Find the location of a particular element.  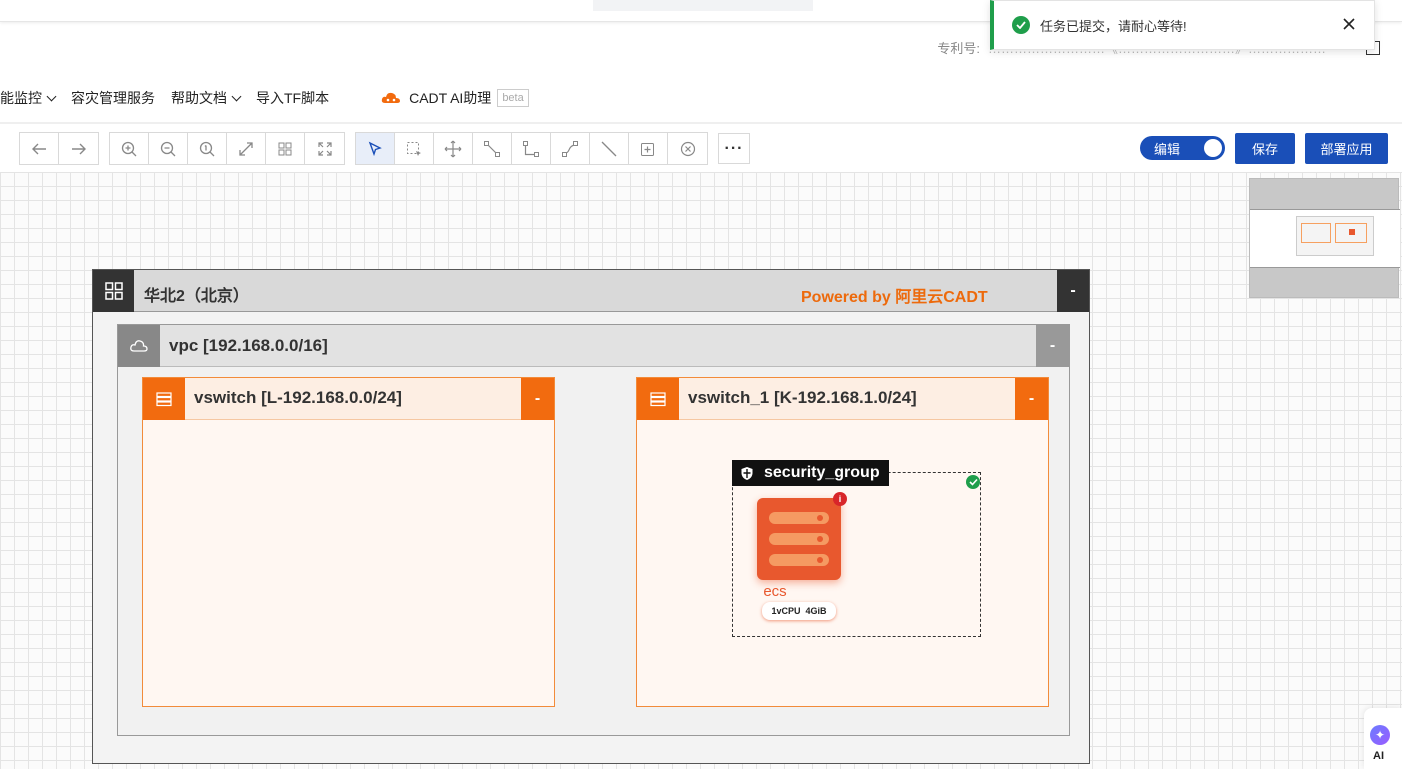

grid-icon is located at coordinates (285, 148).